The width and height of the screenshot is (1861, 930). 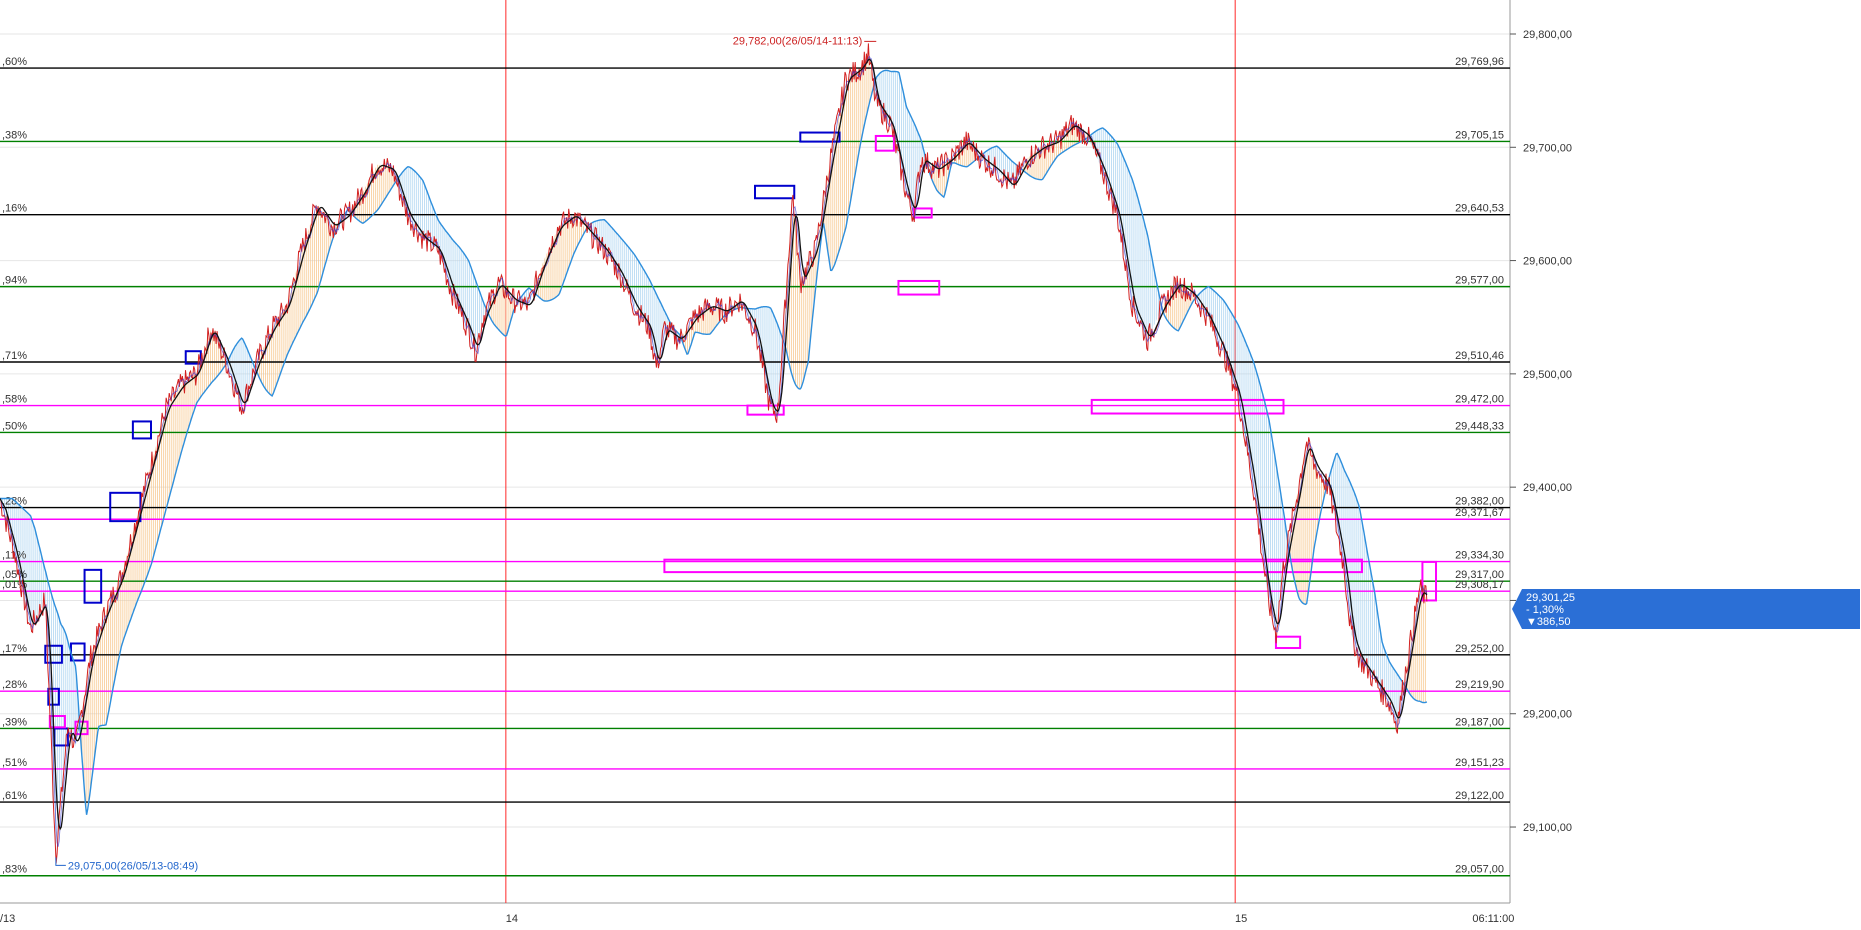 I want to click on y-tick-label: 29,800,00, so click(x=1547, y=35).